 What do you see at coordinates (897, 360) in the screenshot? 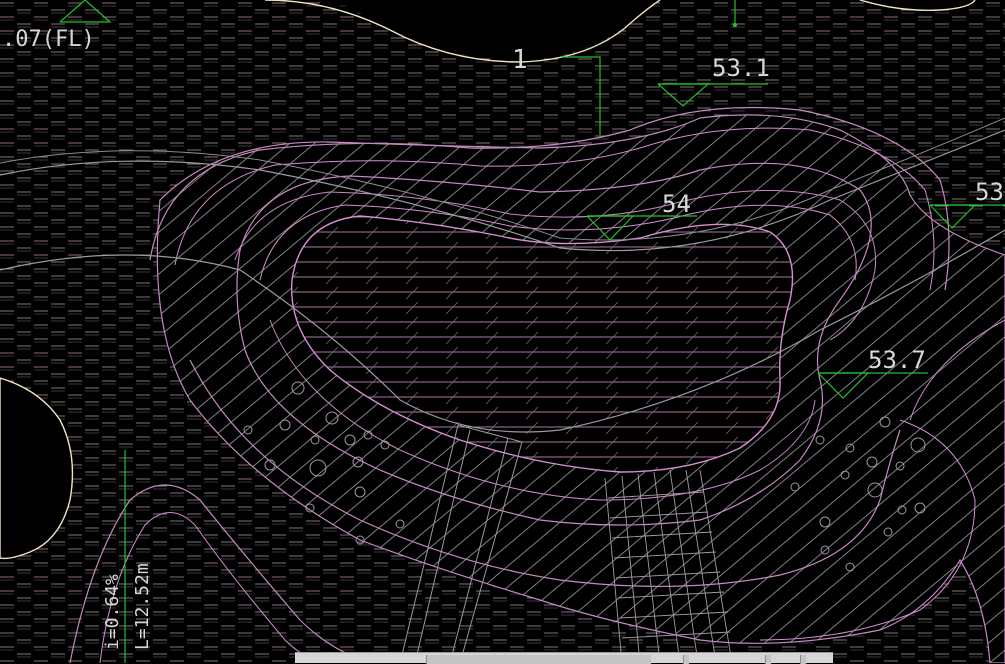
I see `elevation-label-53-7: 53.7` at bounding box center [897, 360].